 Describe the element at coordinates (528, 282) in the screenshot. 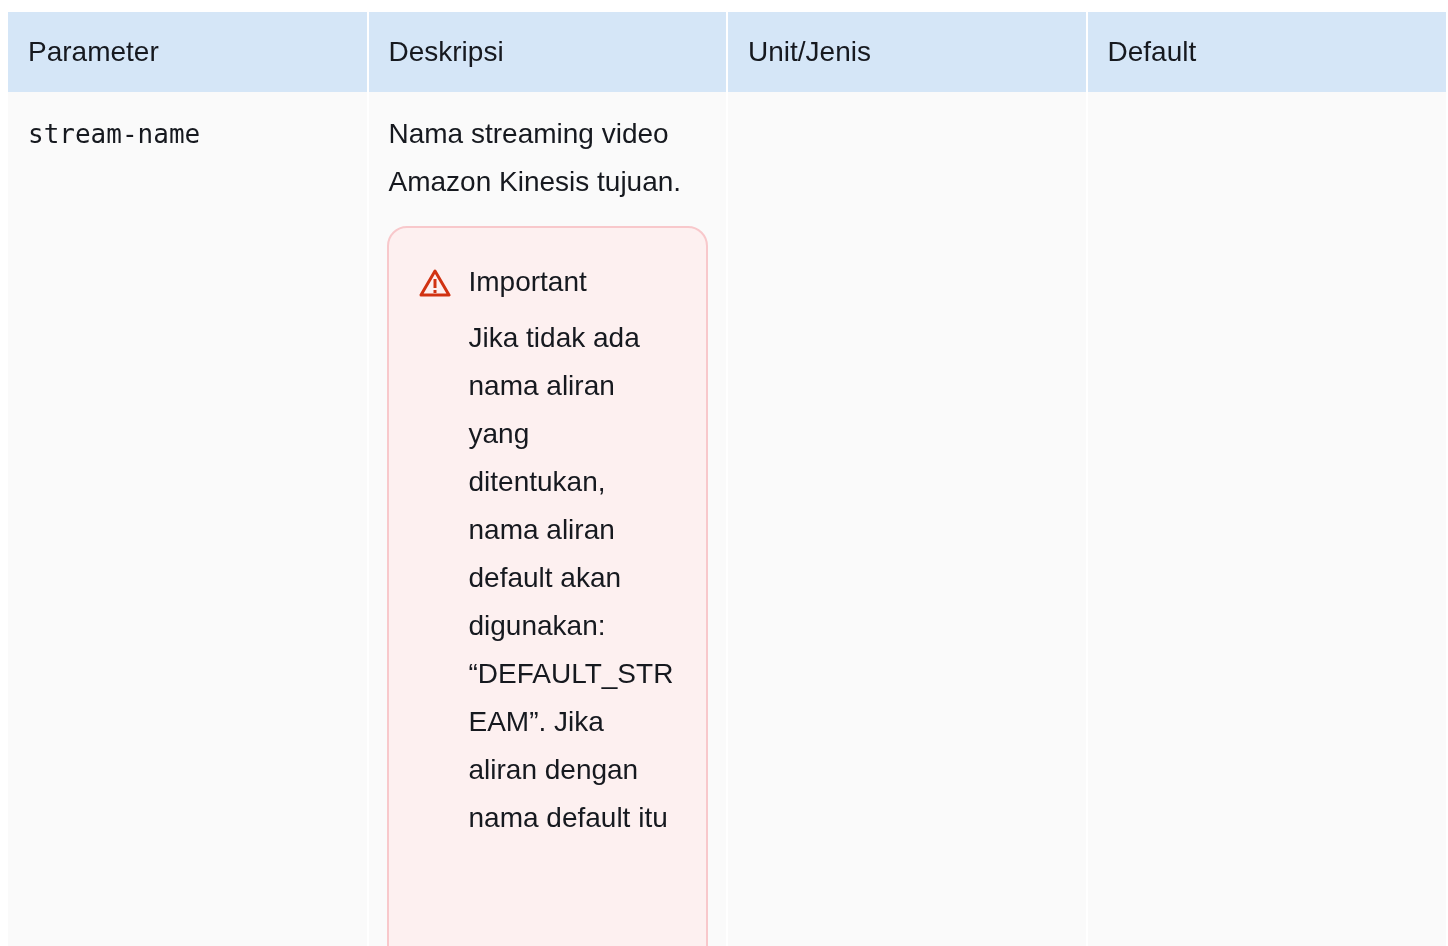

I see `callout-title: Important` at that location.